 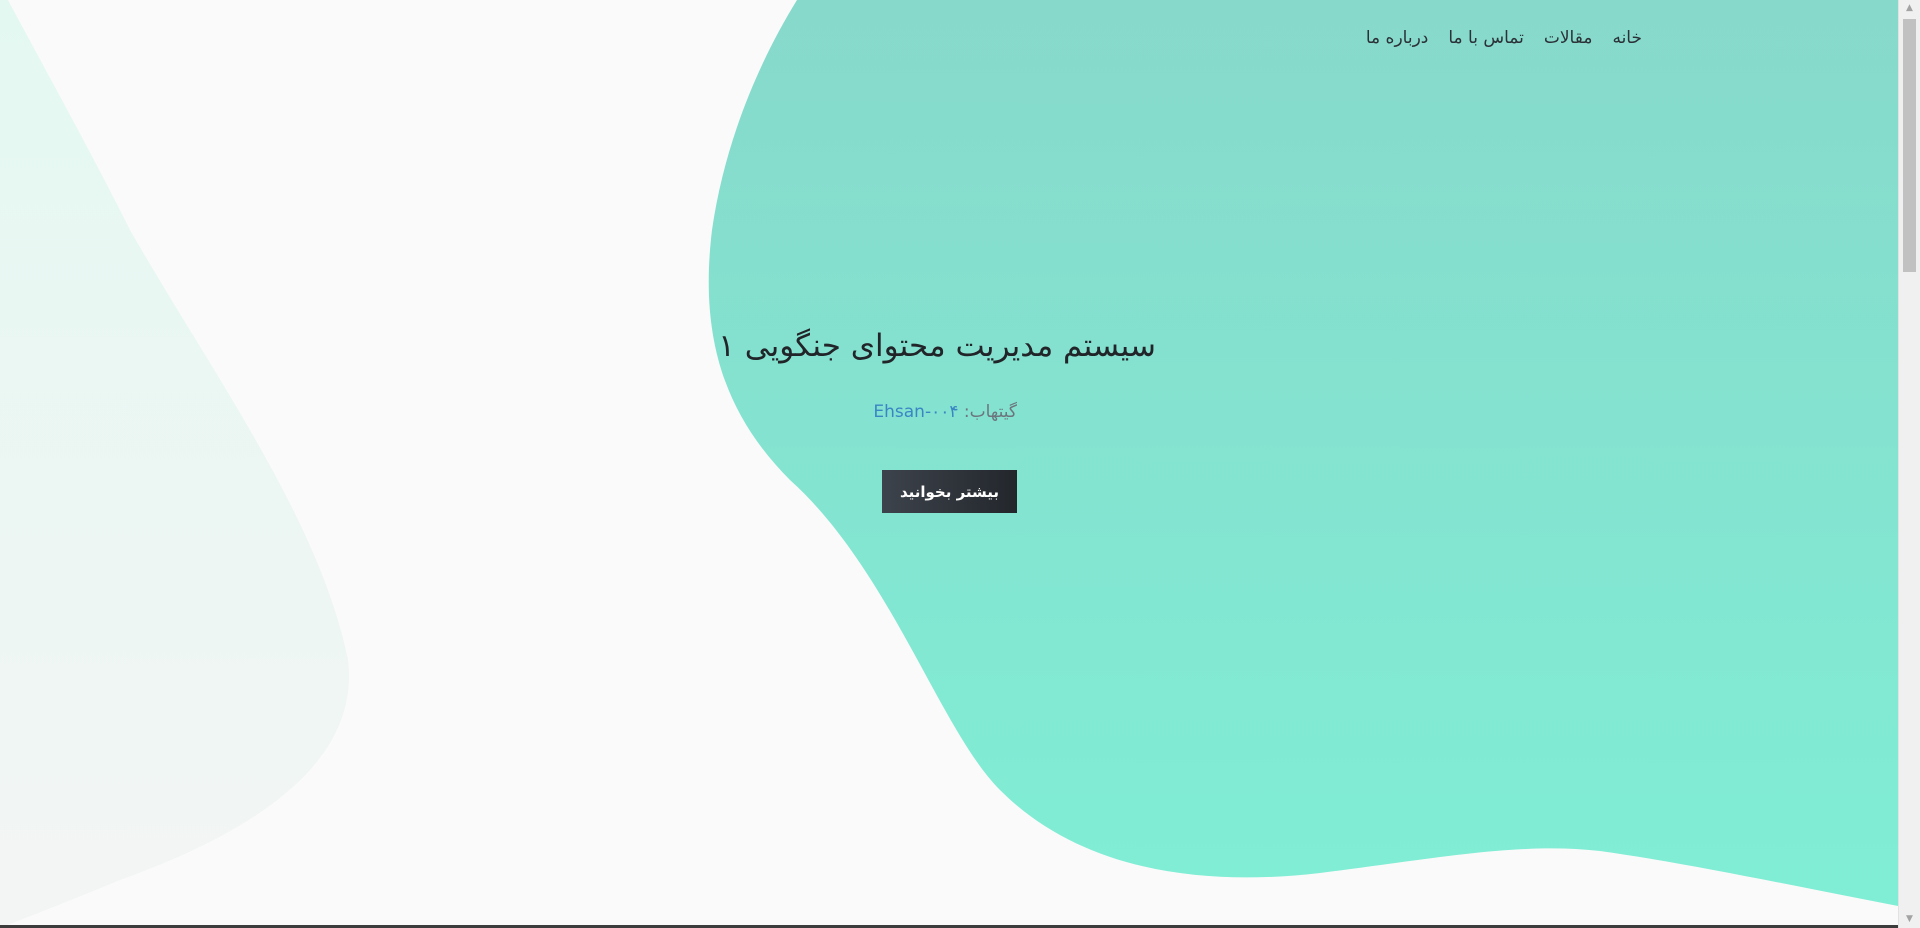 I want to click on nav-item-about: درباره ما, so click(x=1397, y=38).